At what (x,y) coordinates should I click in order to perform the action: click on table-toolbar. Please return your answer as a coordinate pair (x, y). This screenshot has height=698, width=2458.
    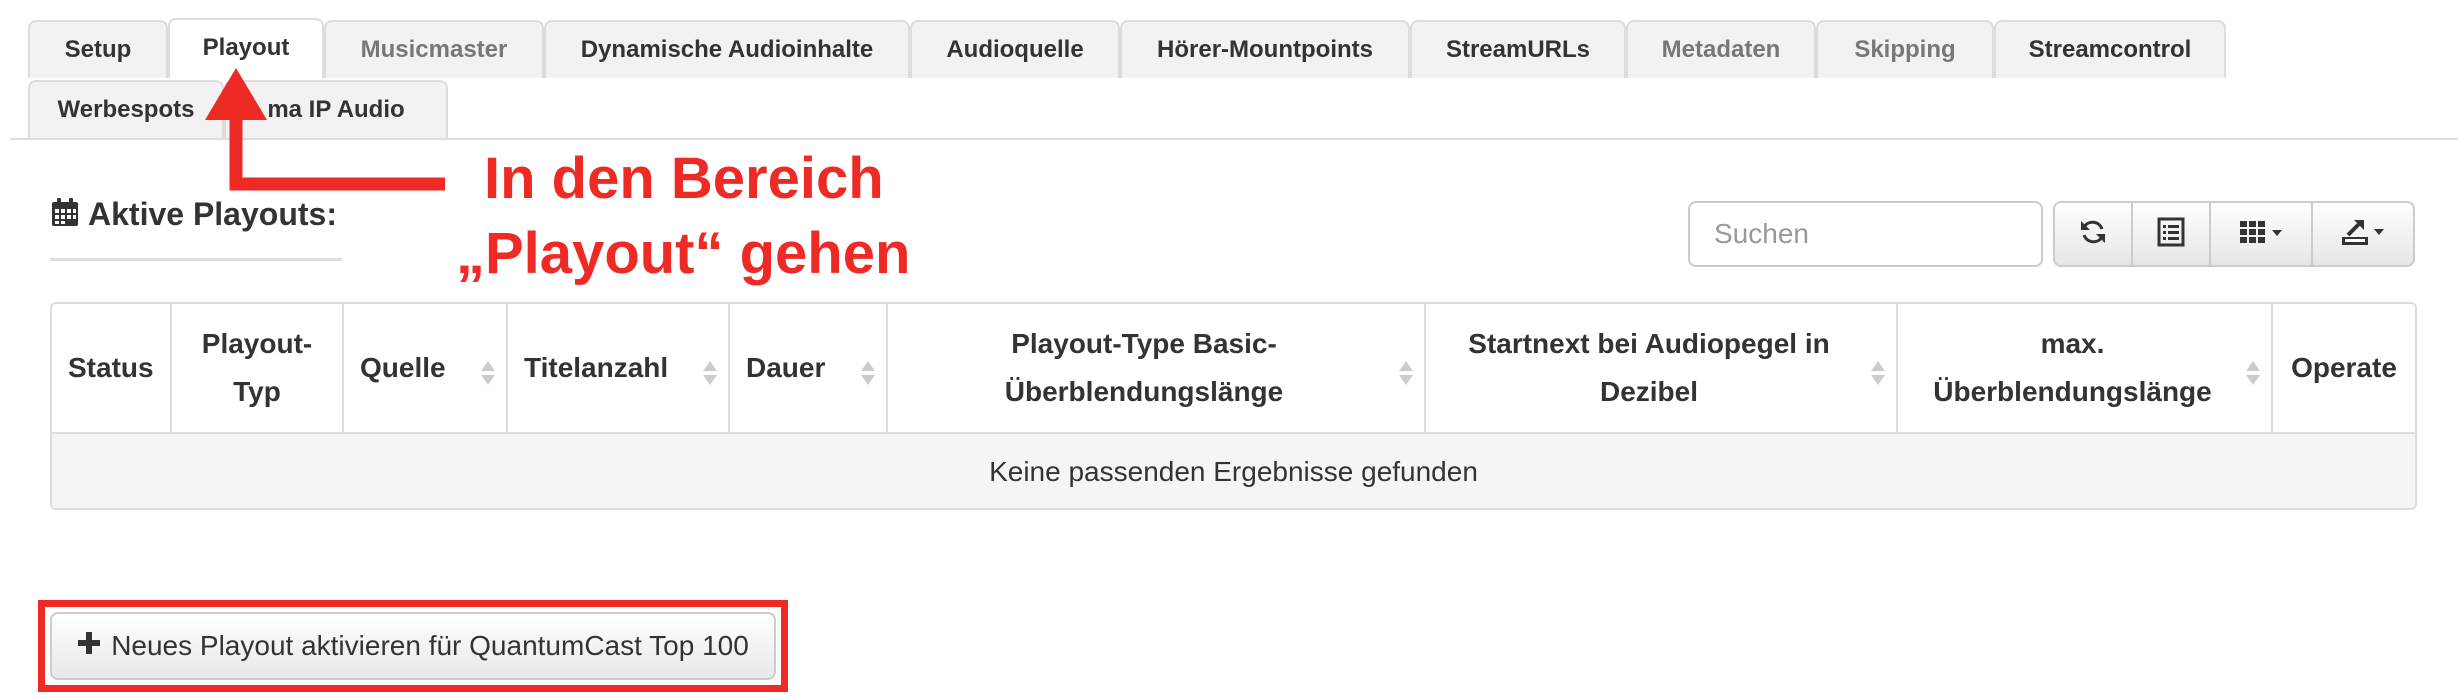
    Looking at the image, I should click on (2234, 234).